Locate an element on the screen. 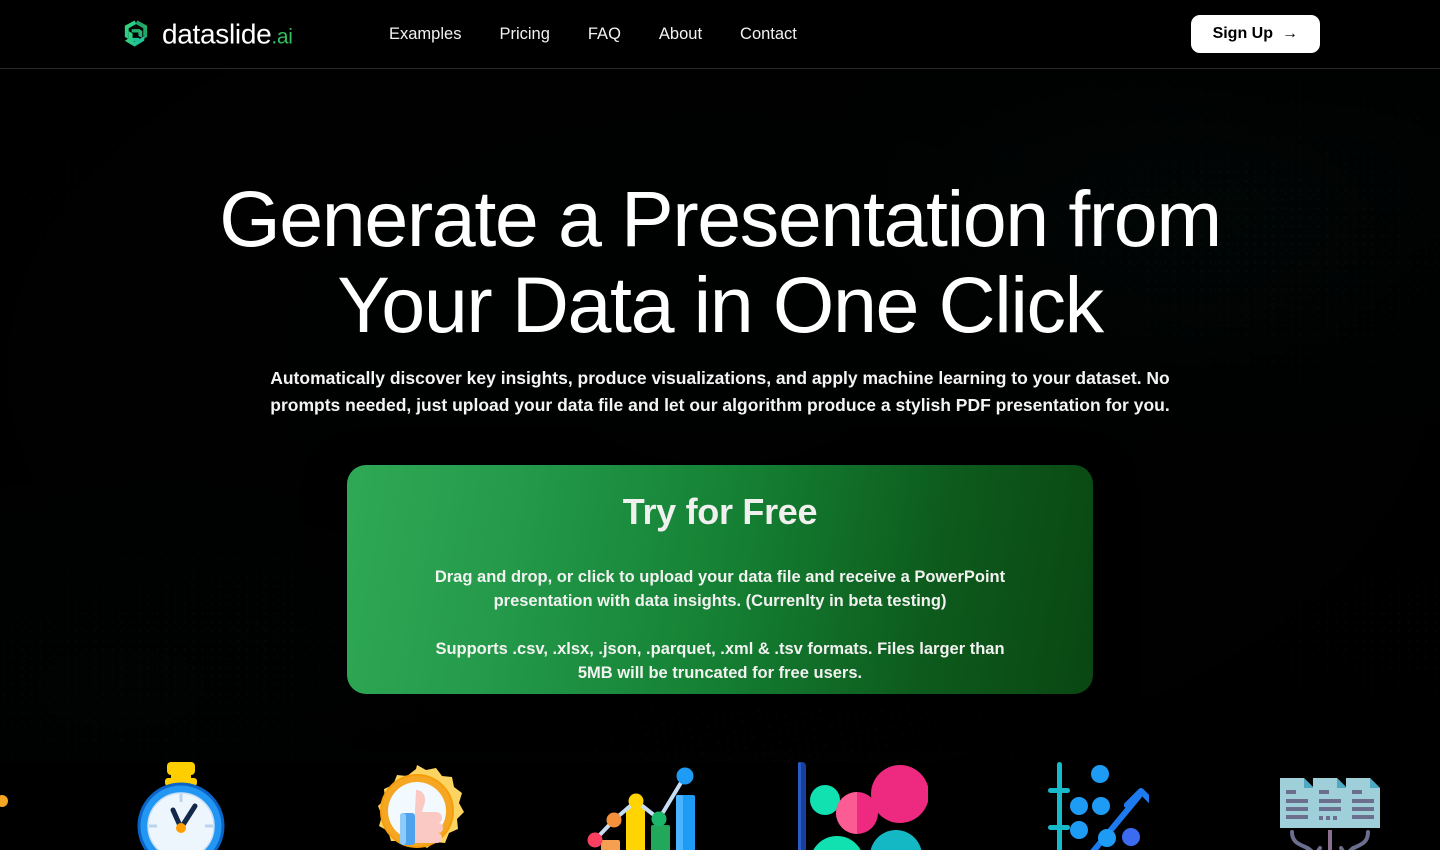  nav-item-about: About is located at coordinates (680, 34).